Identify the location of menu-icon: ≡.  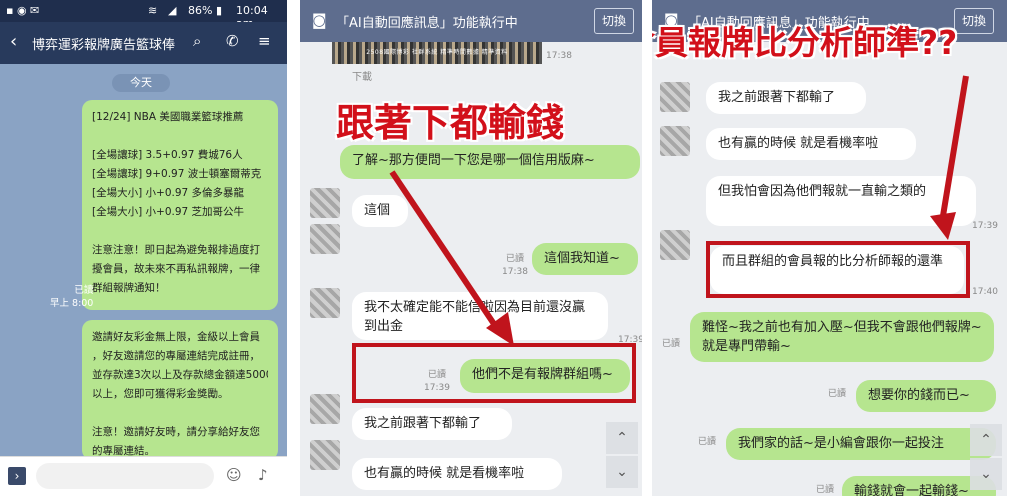
(264, 41).